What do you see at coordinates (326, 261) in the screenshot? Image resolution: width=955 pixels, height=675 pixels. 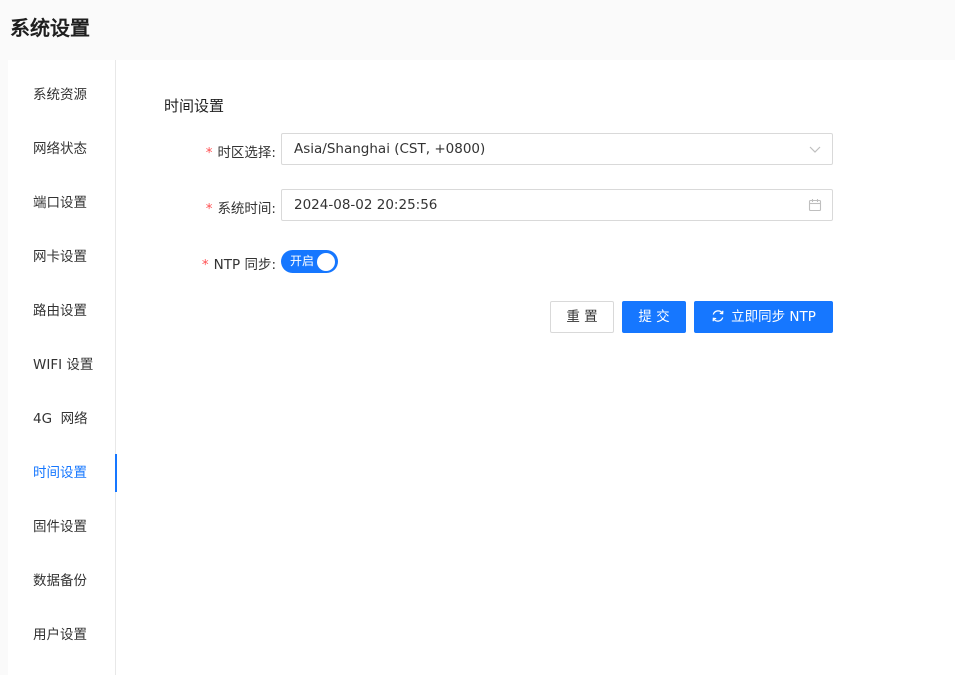 I see `switch-knob` at bounding box center [326, 261].